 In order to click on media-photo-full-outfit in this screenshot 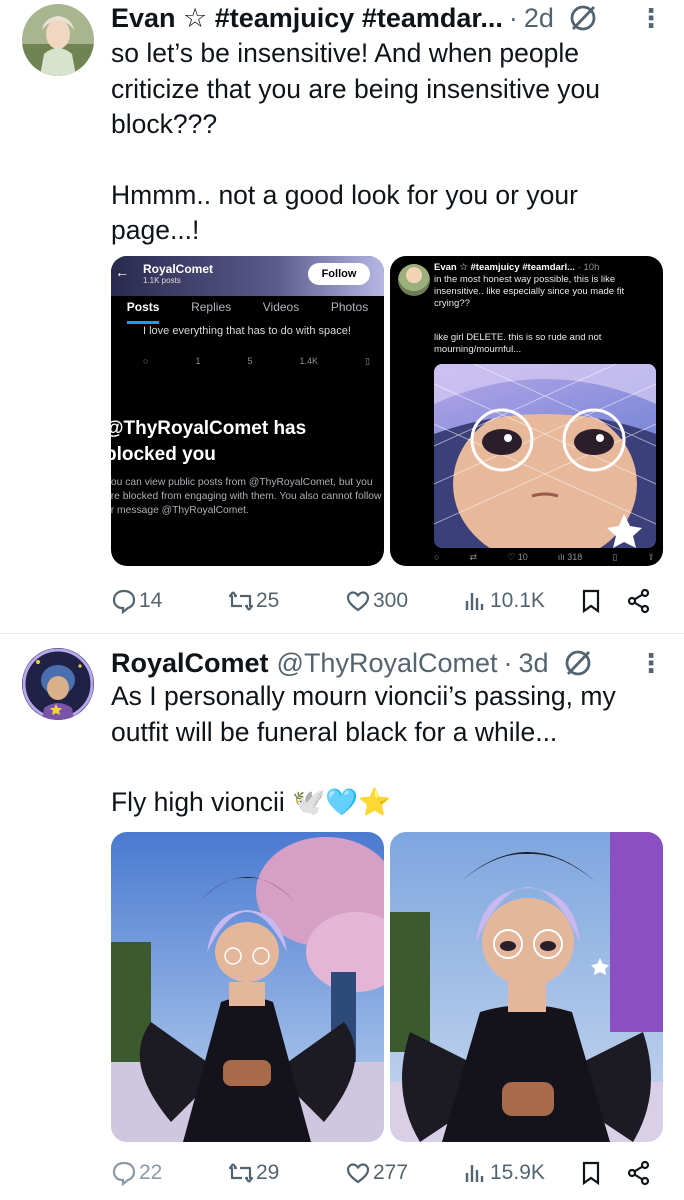, I will do `click(247, 987)`.